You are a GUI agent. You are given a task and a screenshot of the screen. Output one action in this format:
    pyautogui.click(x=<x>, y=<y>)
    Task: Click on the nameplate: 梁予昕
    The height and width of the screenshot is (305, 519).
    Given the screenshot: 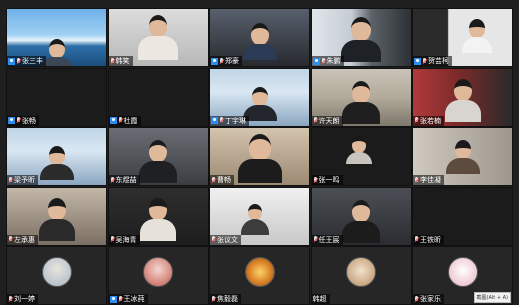 What is the action you would take?
    pyautogui.click(x=22, y=180)
    